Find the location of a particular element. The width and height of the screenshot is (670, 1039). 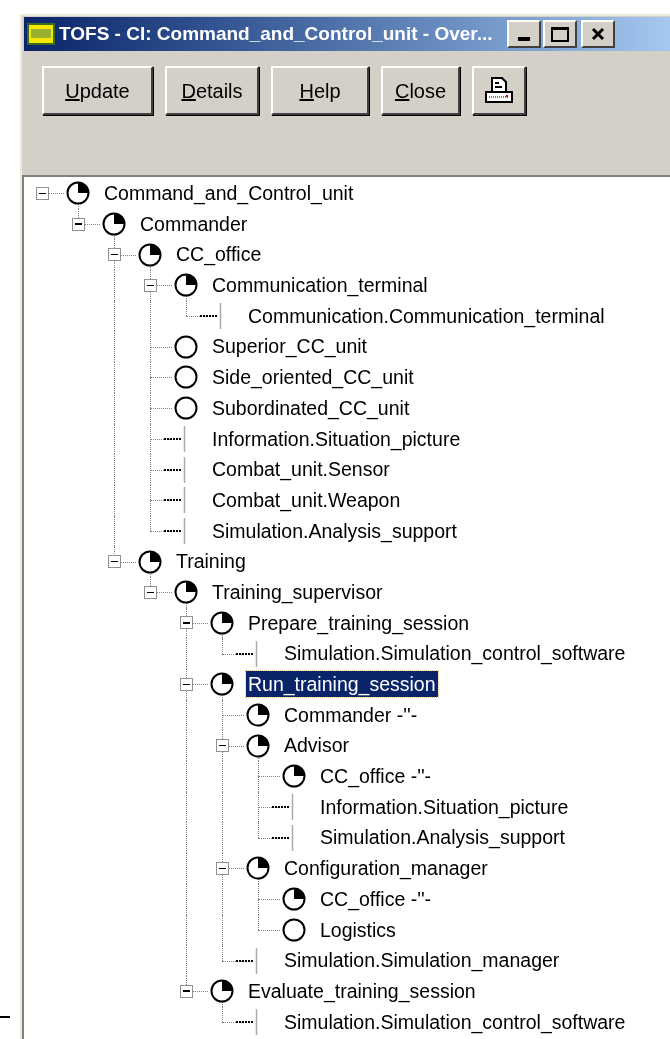

toolbar-button: Update is located at coordinates (97, 90).